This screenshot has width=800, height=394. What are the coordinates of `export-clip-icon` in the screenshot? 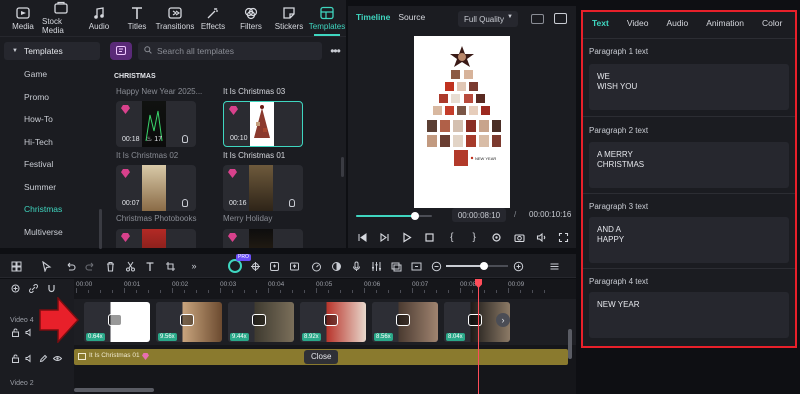 It's located at (294, 266).